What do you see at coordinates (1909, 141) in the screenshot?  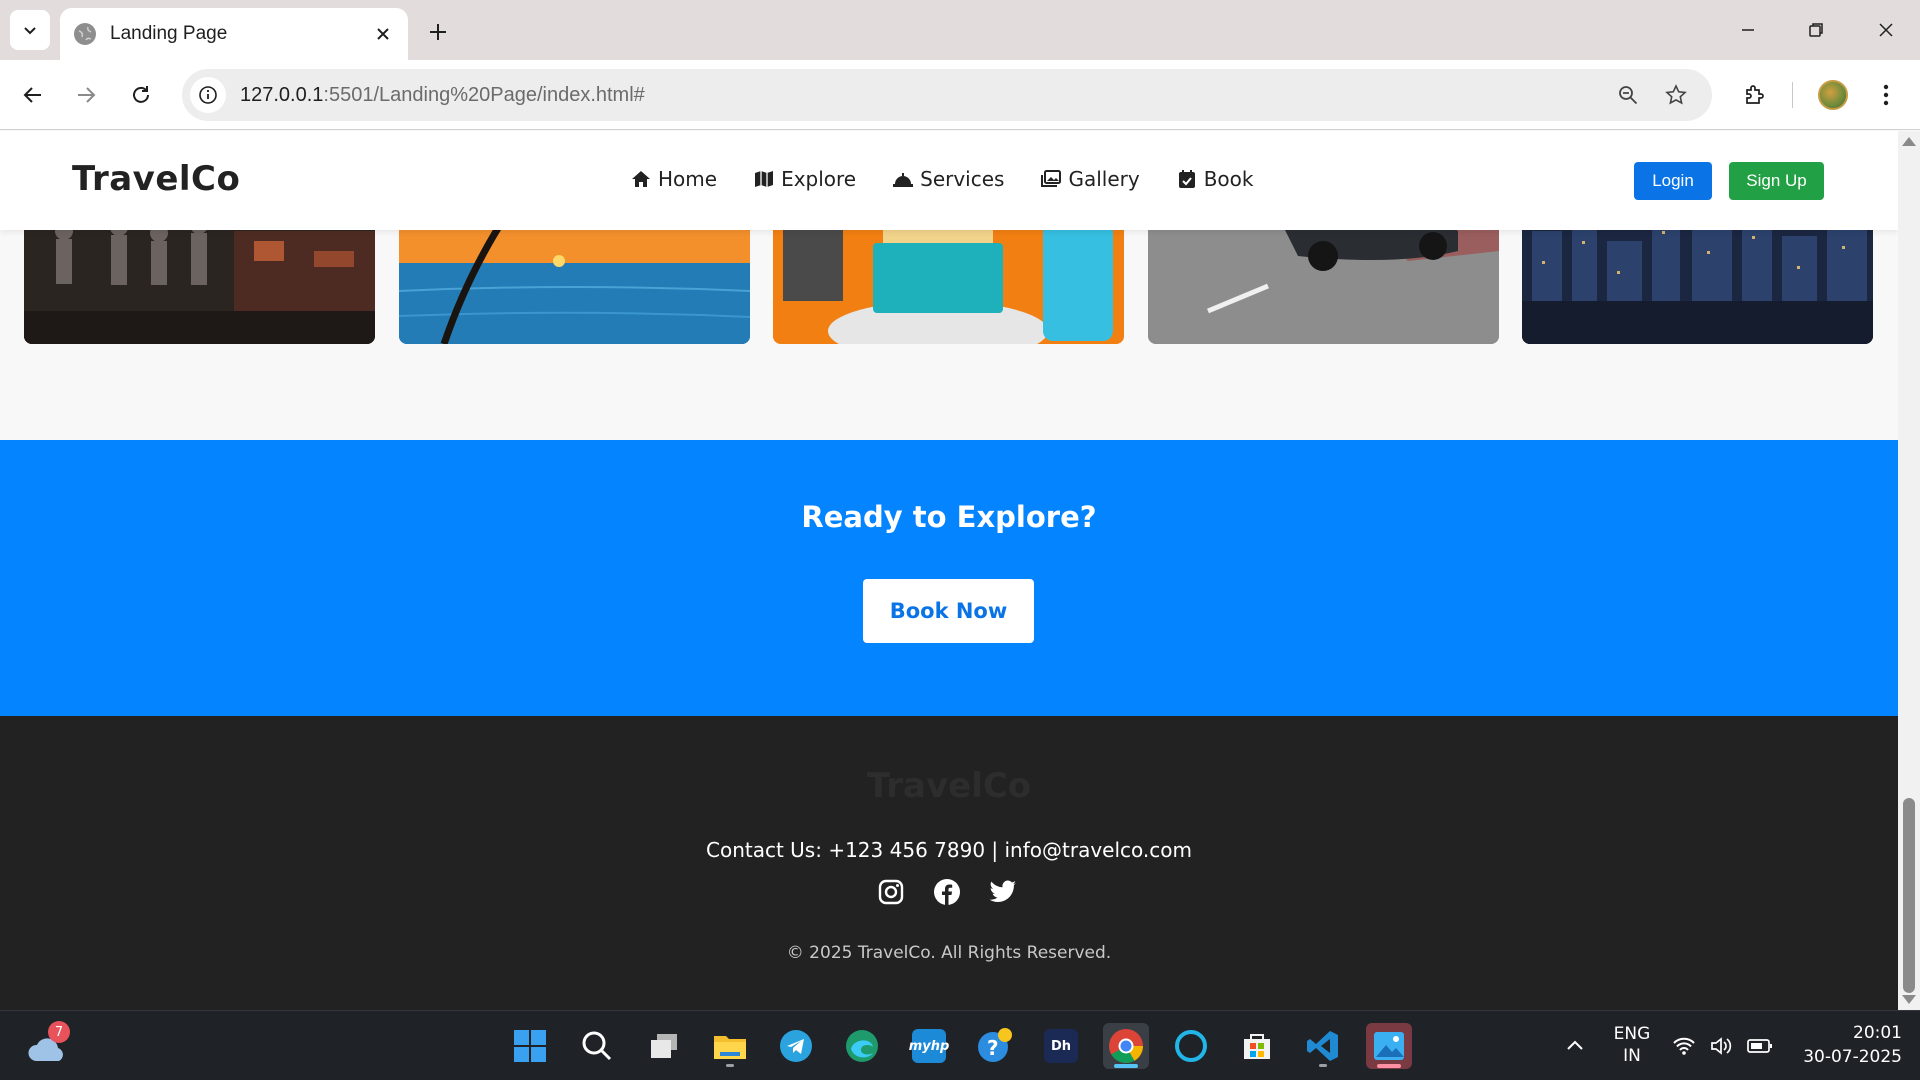 I see `scroll-up-arrow-icon` at bounding box center [1909, 141].